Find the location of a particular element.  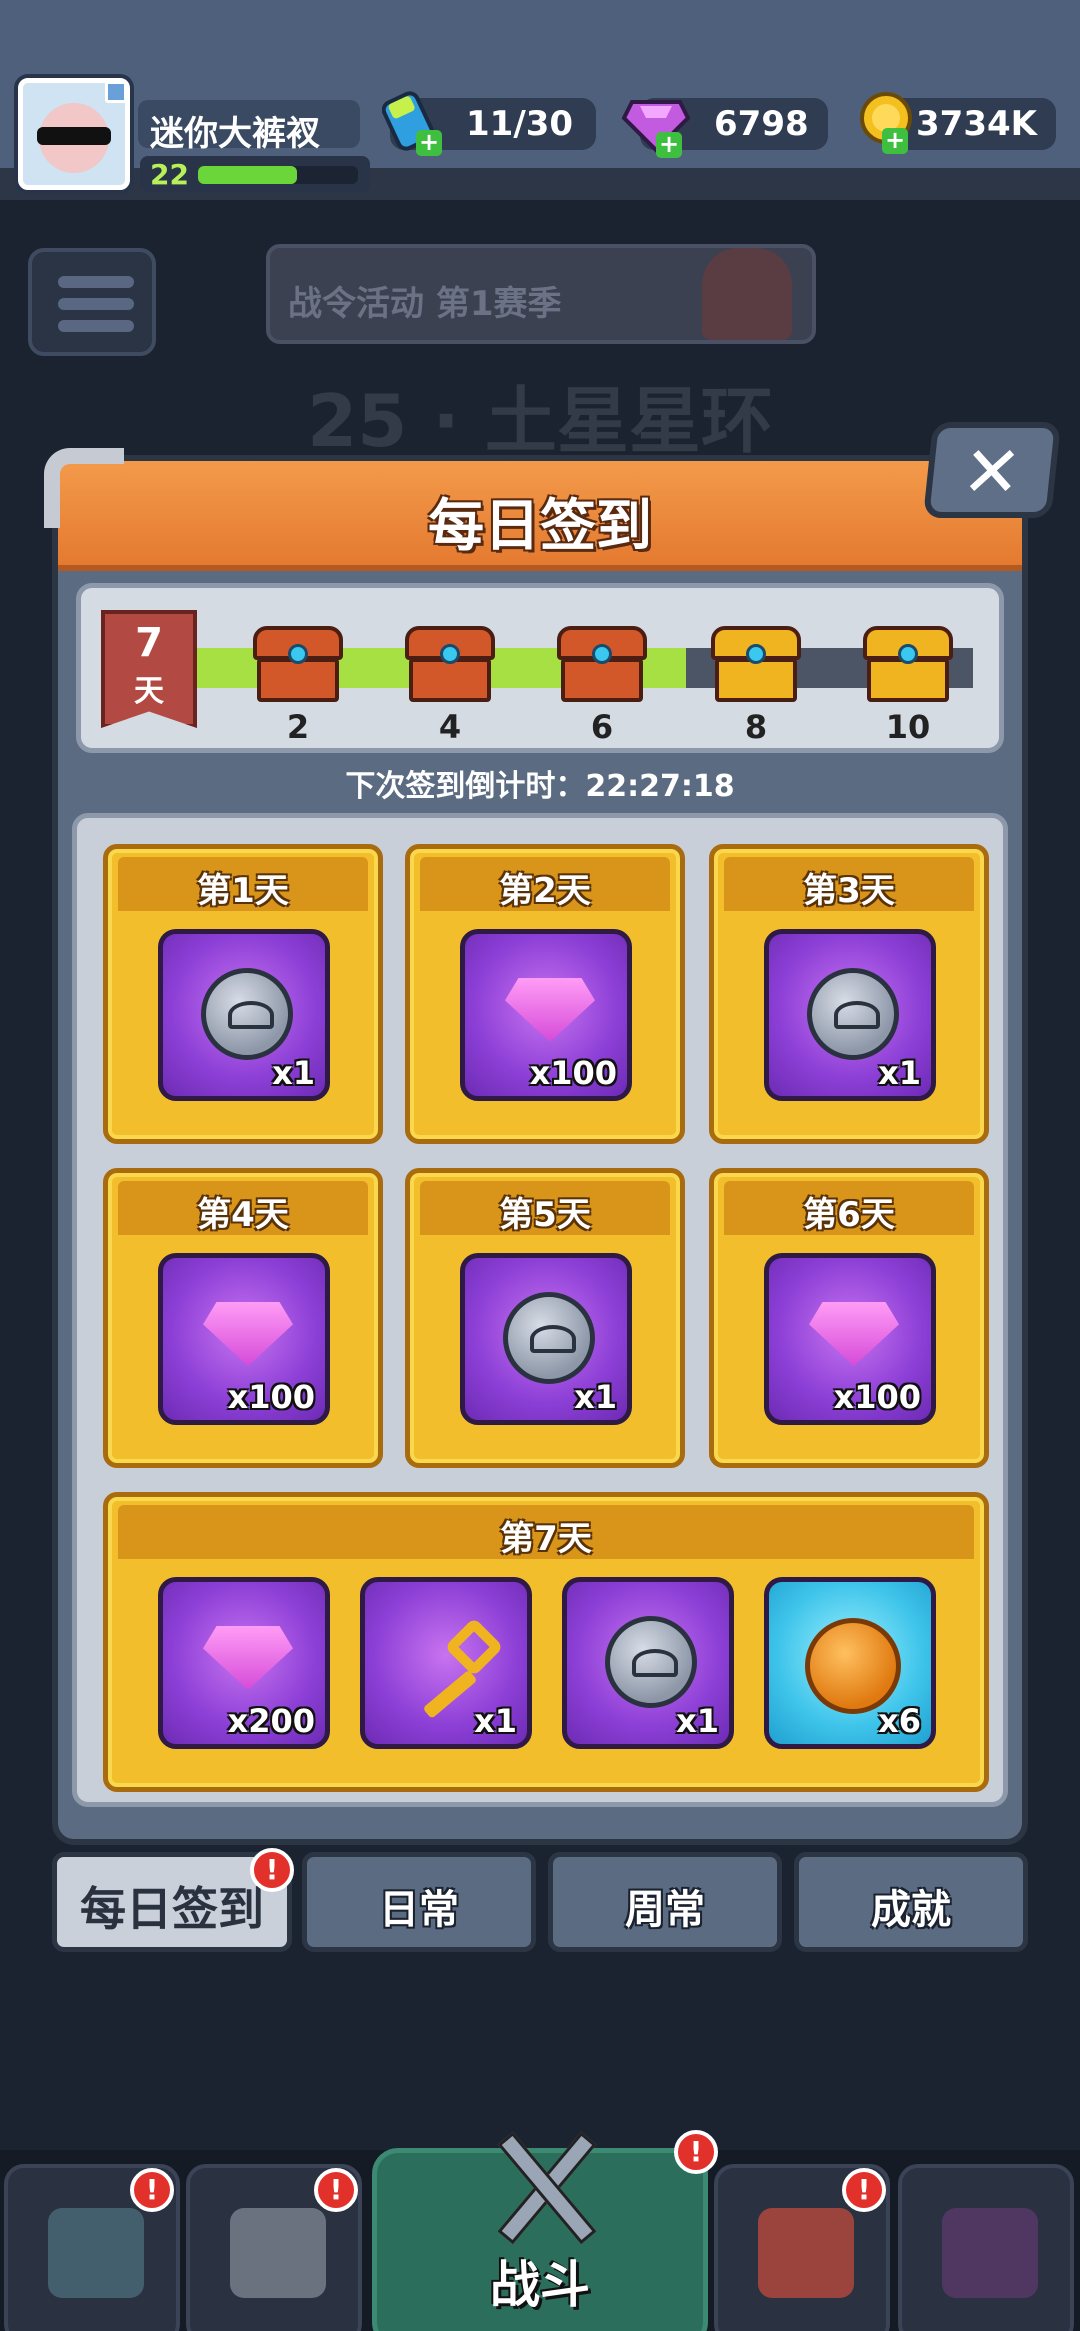

nav-gene-button is located at coordinates (986, 2247).